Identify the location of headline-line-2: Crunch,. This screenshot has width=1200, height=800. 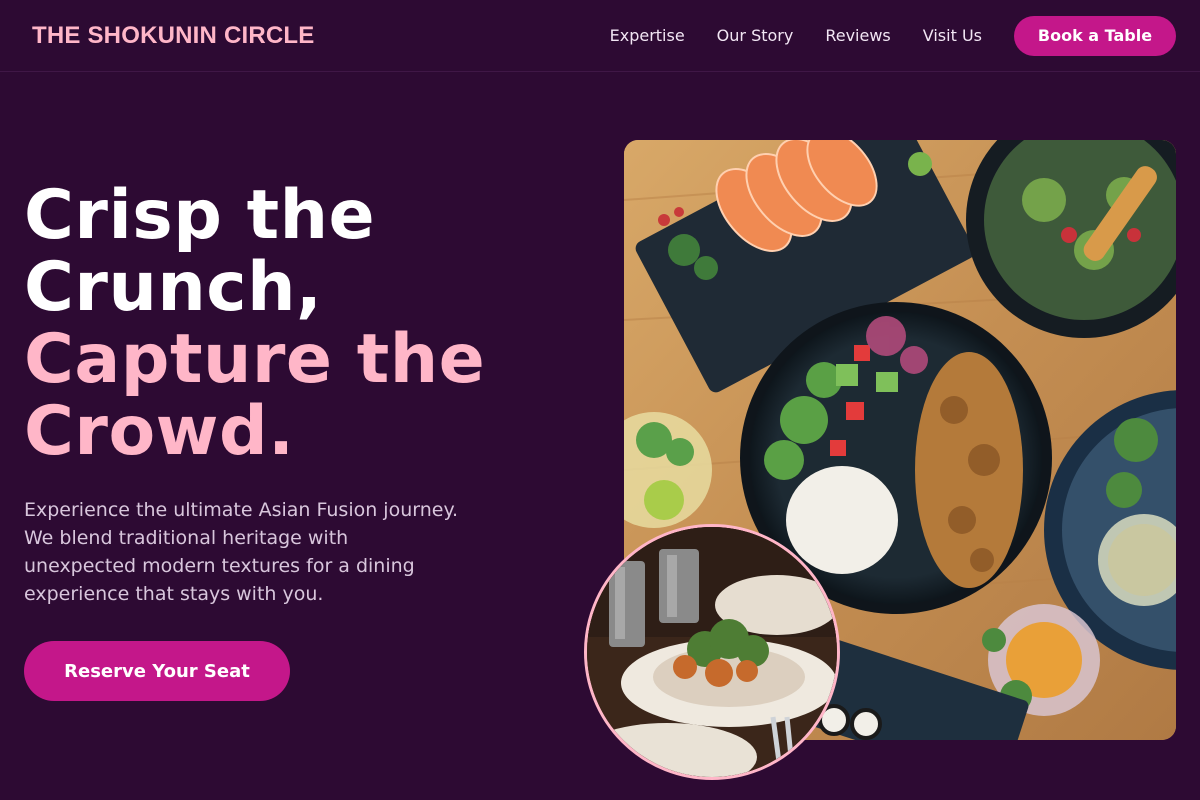
(173, 287).